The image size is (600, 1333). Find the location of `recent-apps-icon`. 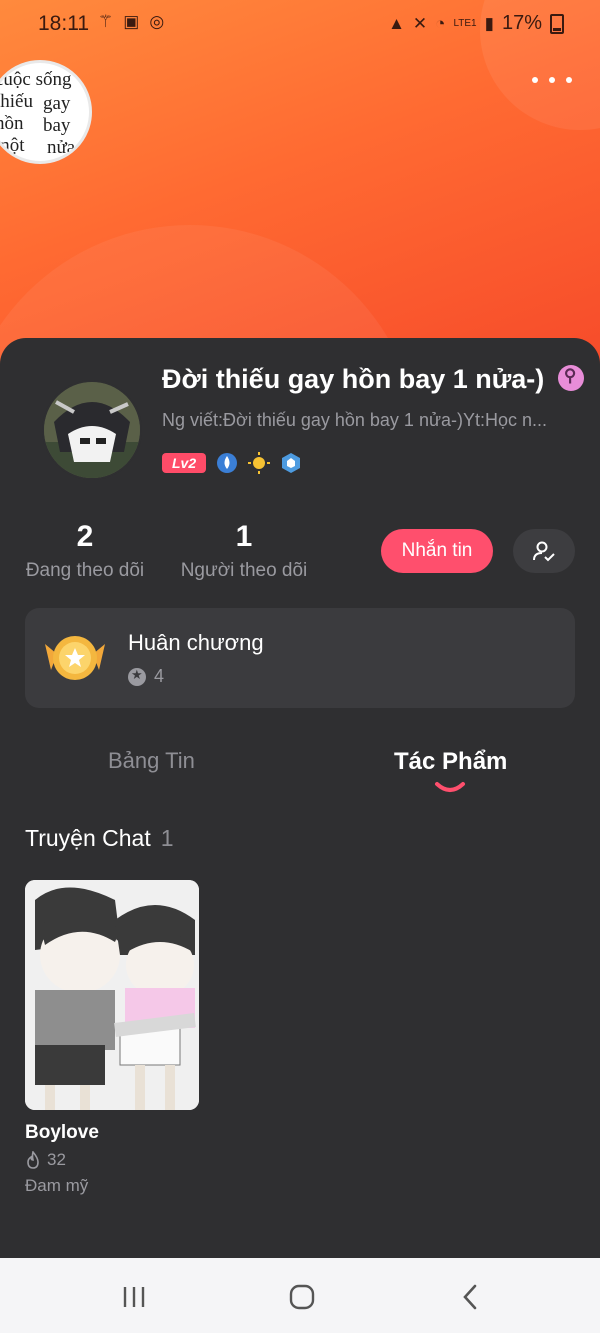

recent-apps-icon is located at coordinates (134, 1297).